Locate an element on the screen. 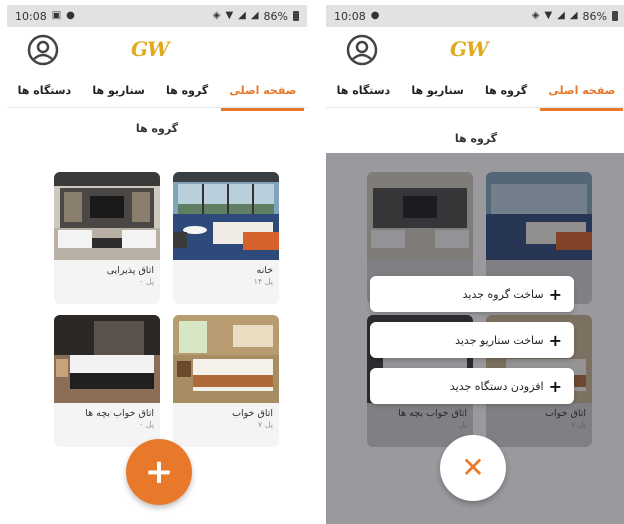  notification-icon: ▣ is located at coordinates (56, 15).